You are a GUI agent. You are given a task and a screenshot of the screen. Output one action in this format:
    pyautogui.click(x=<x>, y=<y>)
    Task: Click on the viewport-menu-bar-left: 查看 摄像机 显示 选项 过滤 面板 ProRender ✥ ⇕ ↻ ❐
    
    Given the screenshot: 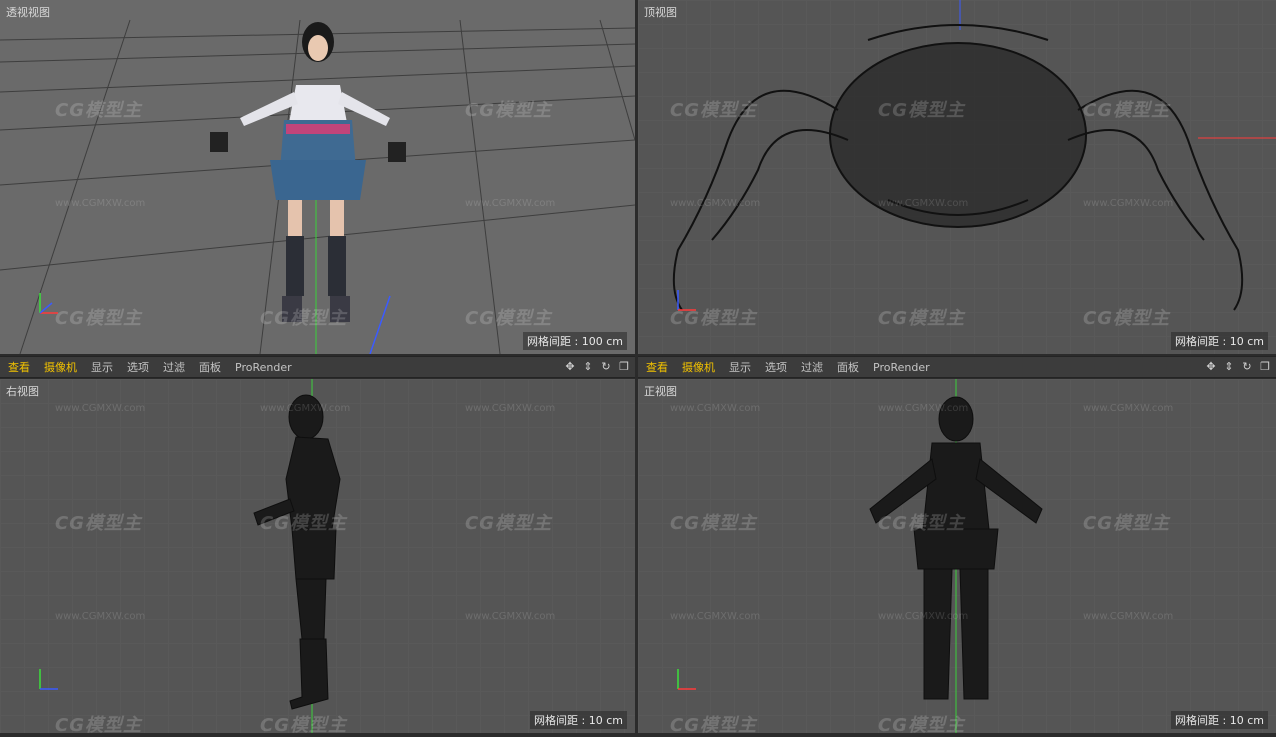 What is the action you would take?
    pyautogui.click(x=317, y=367)
    